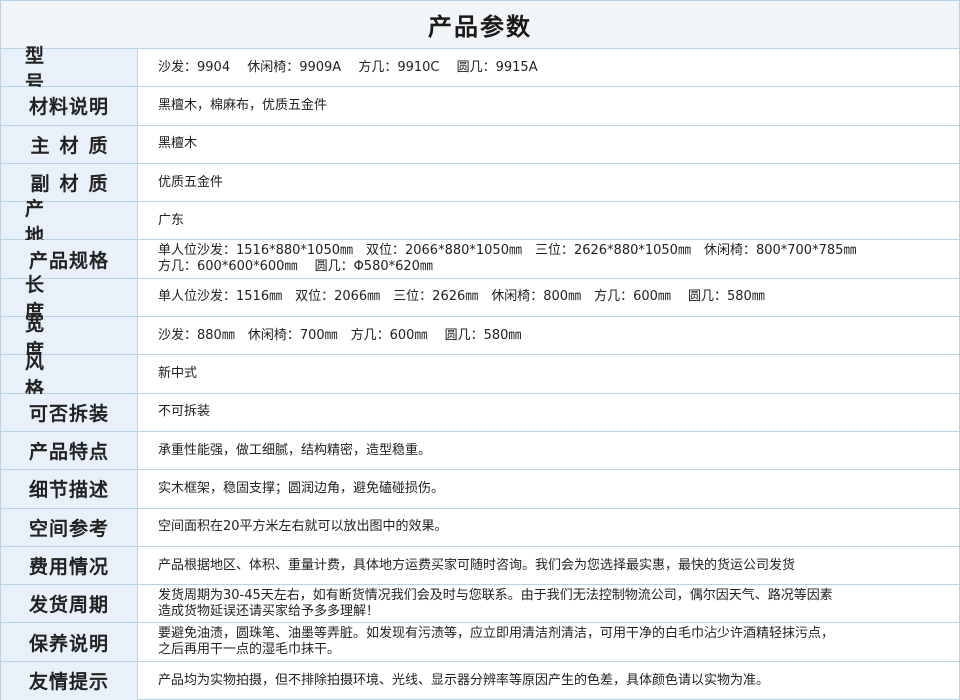 This screenshot has width=960, height=700. Describe the element at coordinates (480, 527) in the screenshot. I see `table-row: 空间参考 空间面积在20平方米左右就可以放出图中的效果。` at that location.